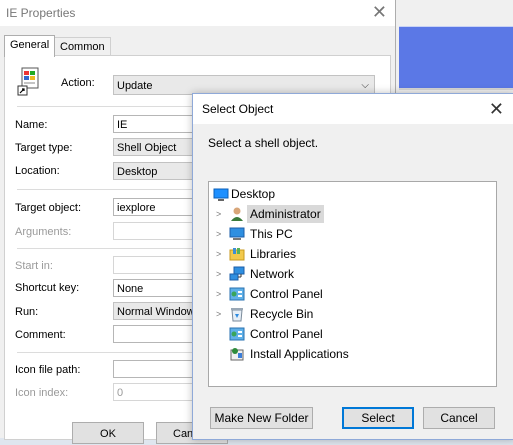 This screenshot has width=513, height=445. I want to click on shortcut-key-field: None, so click(158, 288).